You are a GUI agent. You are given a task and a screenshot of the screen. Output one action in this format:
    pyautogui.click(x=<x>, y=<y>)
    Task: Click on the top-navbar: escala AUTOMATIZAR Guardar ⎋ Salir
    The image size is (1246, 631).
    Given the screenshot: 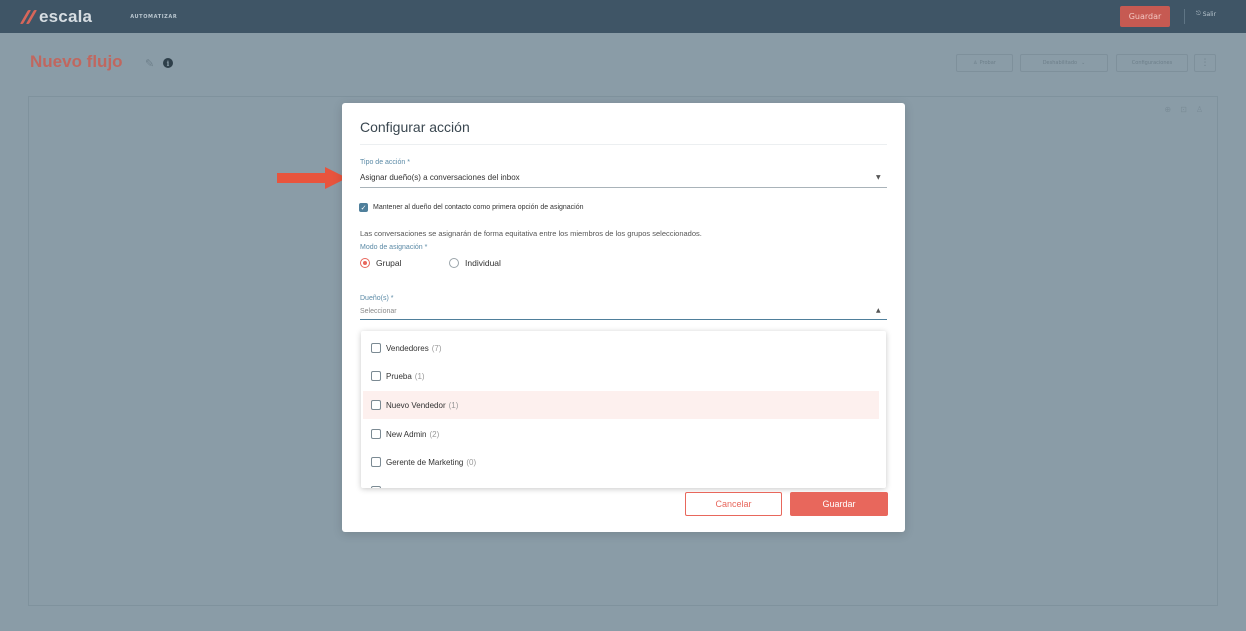 What is the action you would take?
    pyautogui.click(x=623, y=16)
    